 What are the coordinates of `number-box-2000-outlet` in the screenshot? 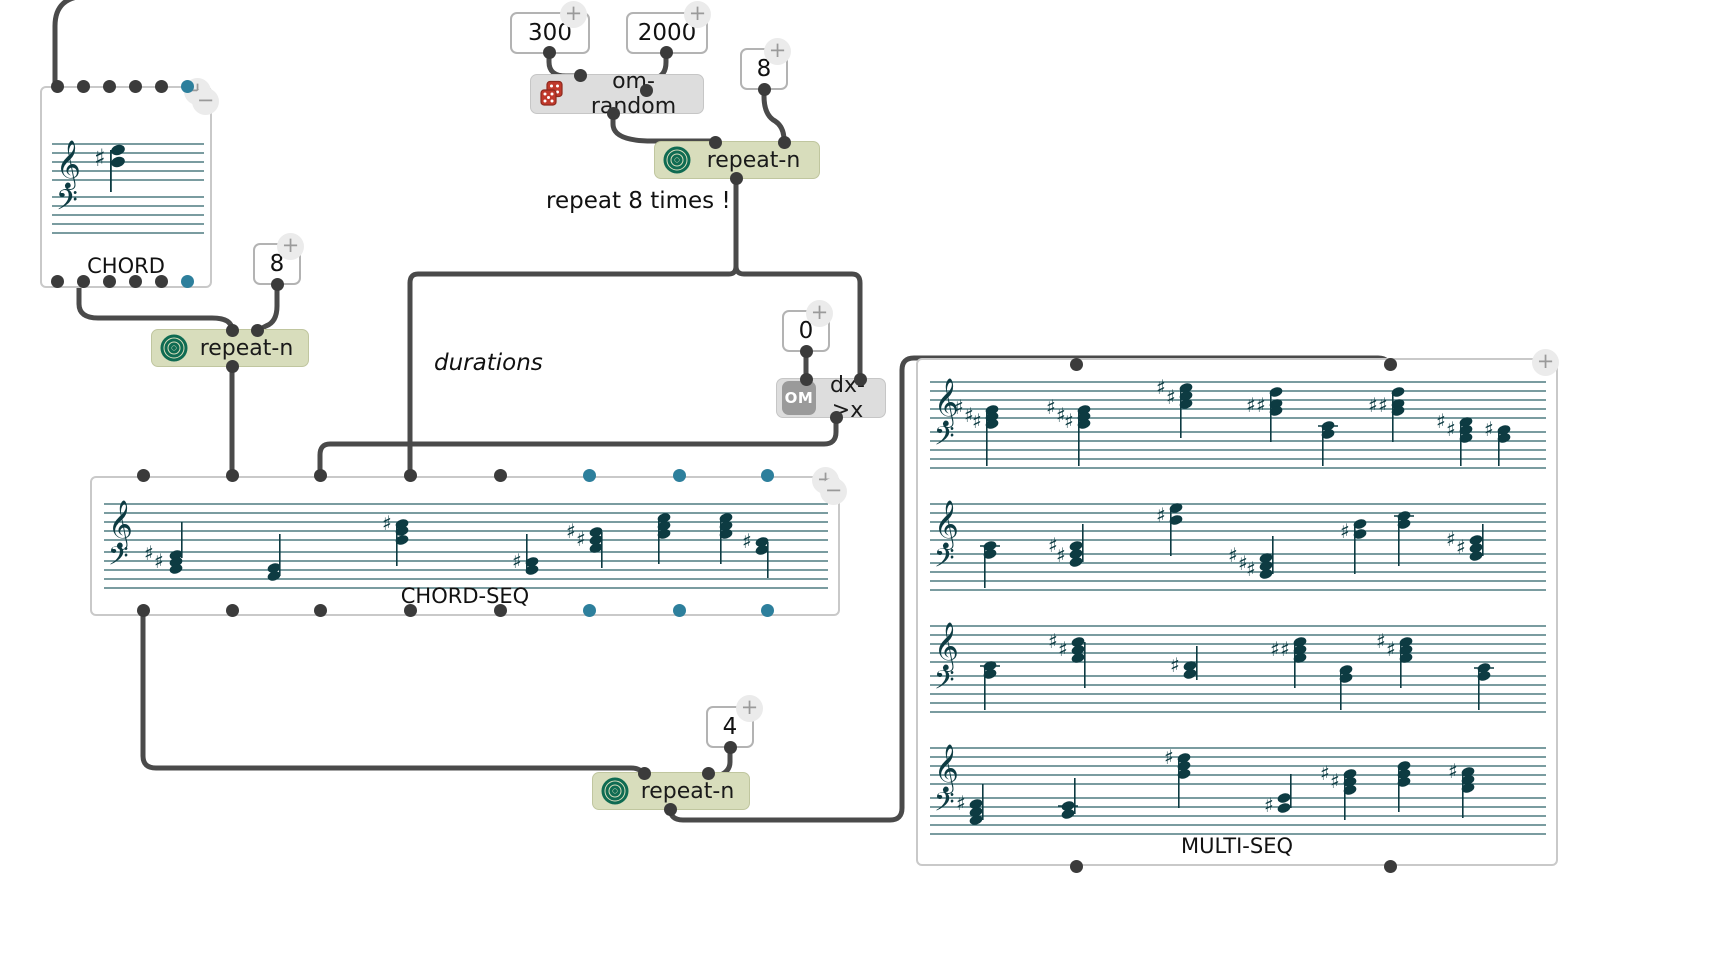 It's located at (666, 52).